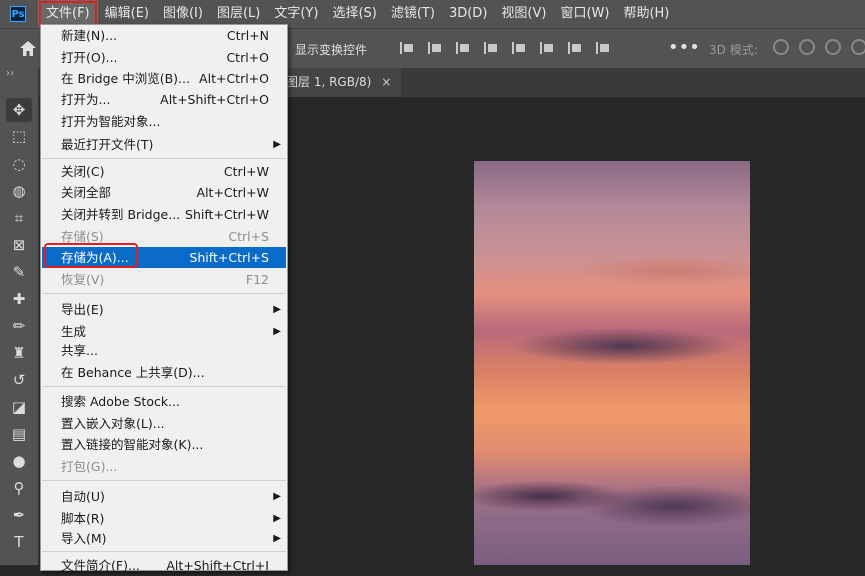 Image resolution: width=865 pixels, height=576 pixels. What do you see at coordinates (807, 47) in the screenshot?
I see `3d-roll-icon` at bounding box center [807, 47].